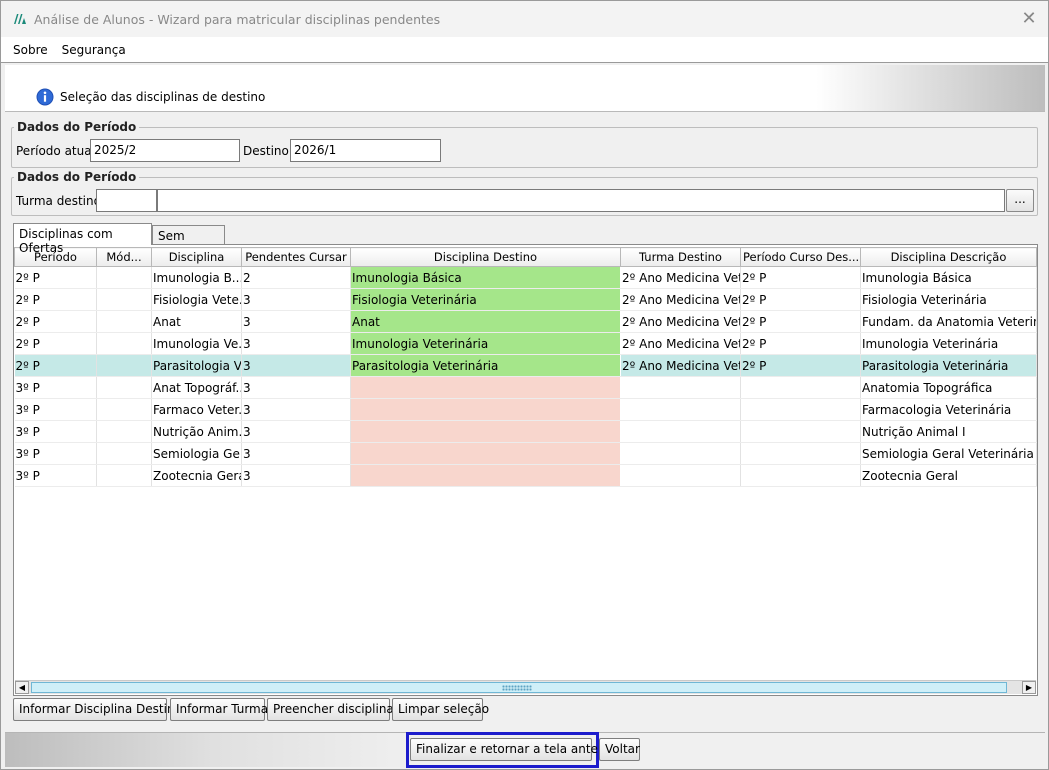 The width and height of the screenshot is (1049, 770). What do you see at coordinates (440, 709) in the screenshot?
I see `limpar-selecao-button: Limpar seleção` at bounding box center [440, 709].